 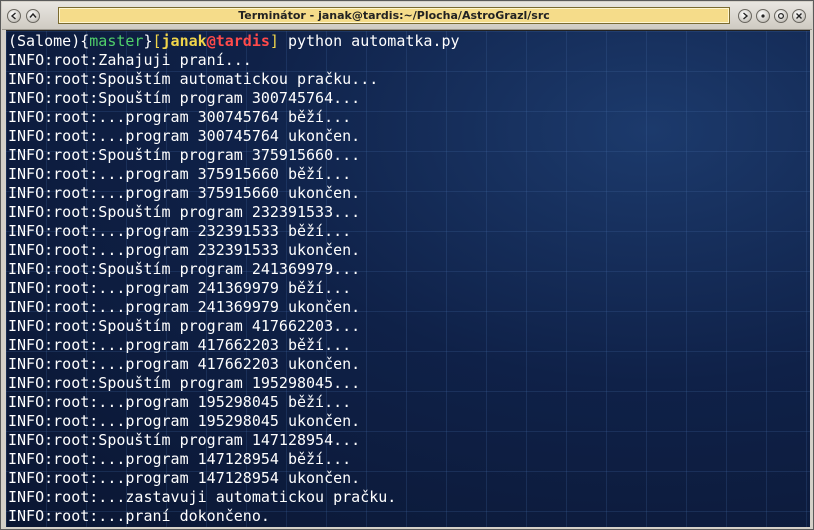 What do you see at coordinates (184, 307) in the screenshot?
I see `output-line: INFO:root:...program 241369979 ukončen.` at bounding box center [184, 307].